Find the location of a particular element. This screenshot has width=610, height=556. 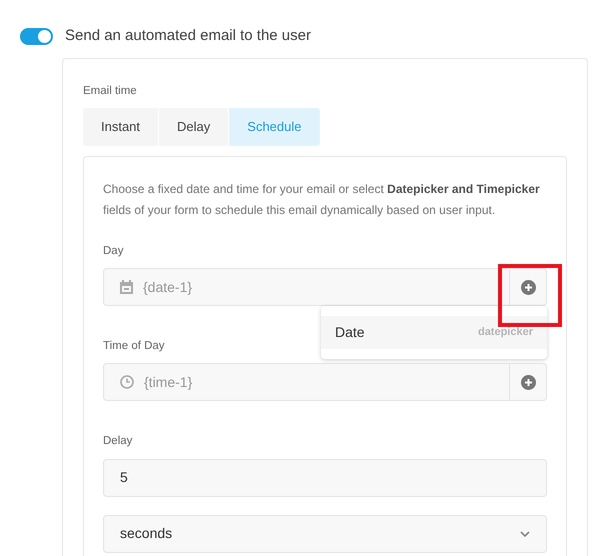

item-label: Date is located at coordinates (350, 332).